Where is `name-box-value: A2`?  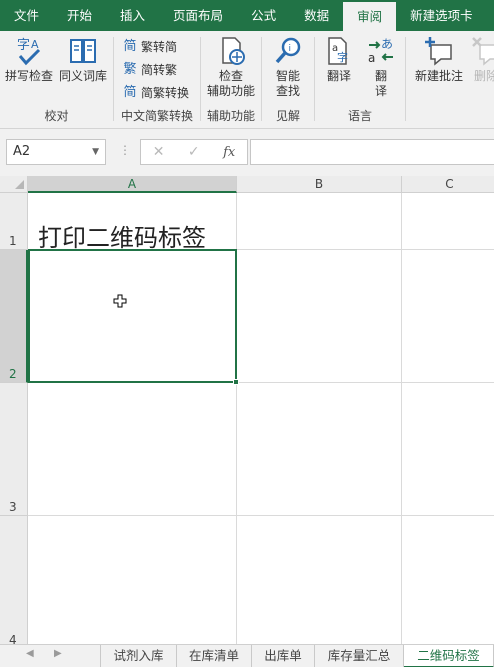 name-box-value: A2 is located at coordinates (22, 151).